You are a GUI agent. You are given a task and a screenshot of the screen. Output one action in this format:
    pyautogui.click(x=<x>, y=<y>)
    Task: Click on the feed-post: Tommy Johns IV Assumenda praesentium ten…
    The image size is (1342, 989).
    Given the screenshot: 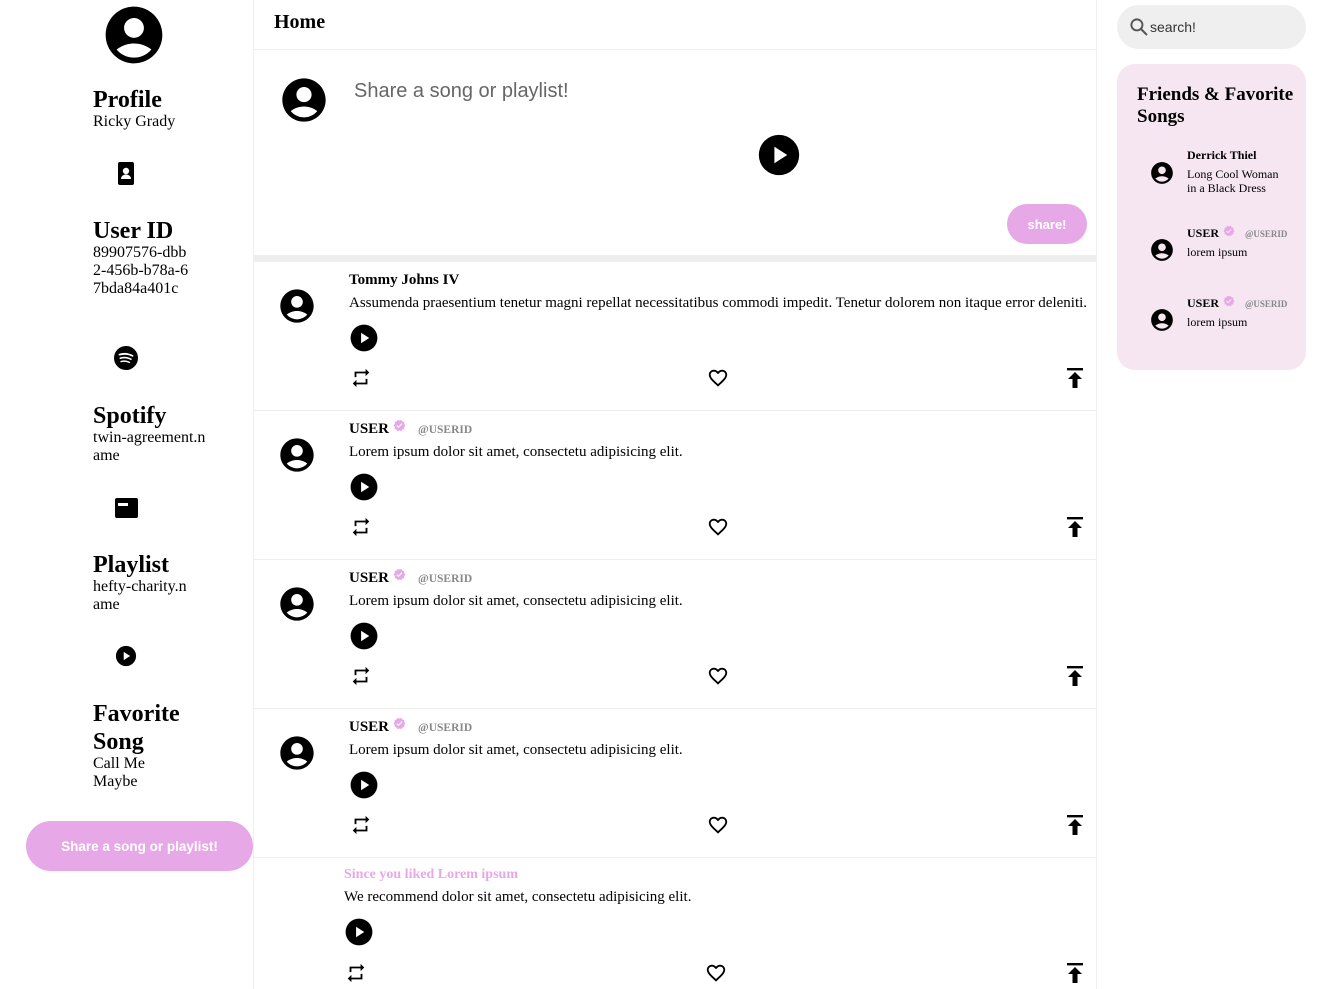 What is the action you would take?
    pyautogui.click(x=675, y=336)
    